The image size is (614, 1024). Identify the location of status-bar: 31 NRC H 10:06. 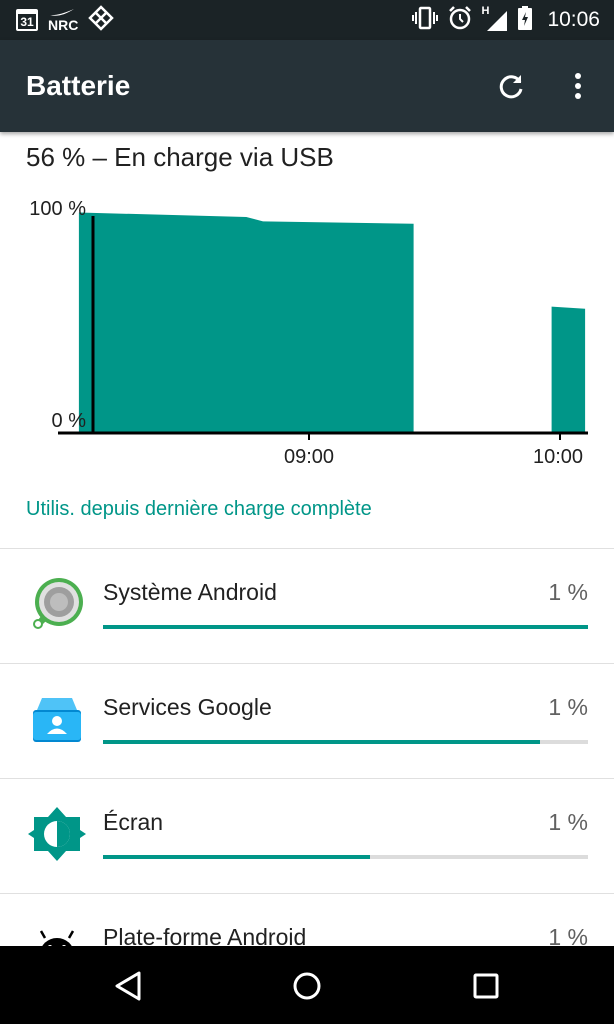
(307, 20).